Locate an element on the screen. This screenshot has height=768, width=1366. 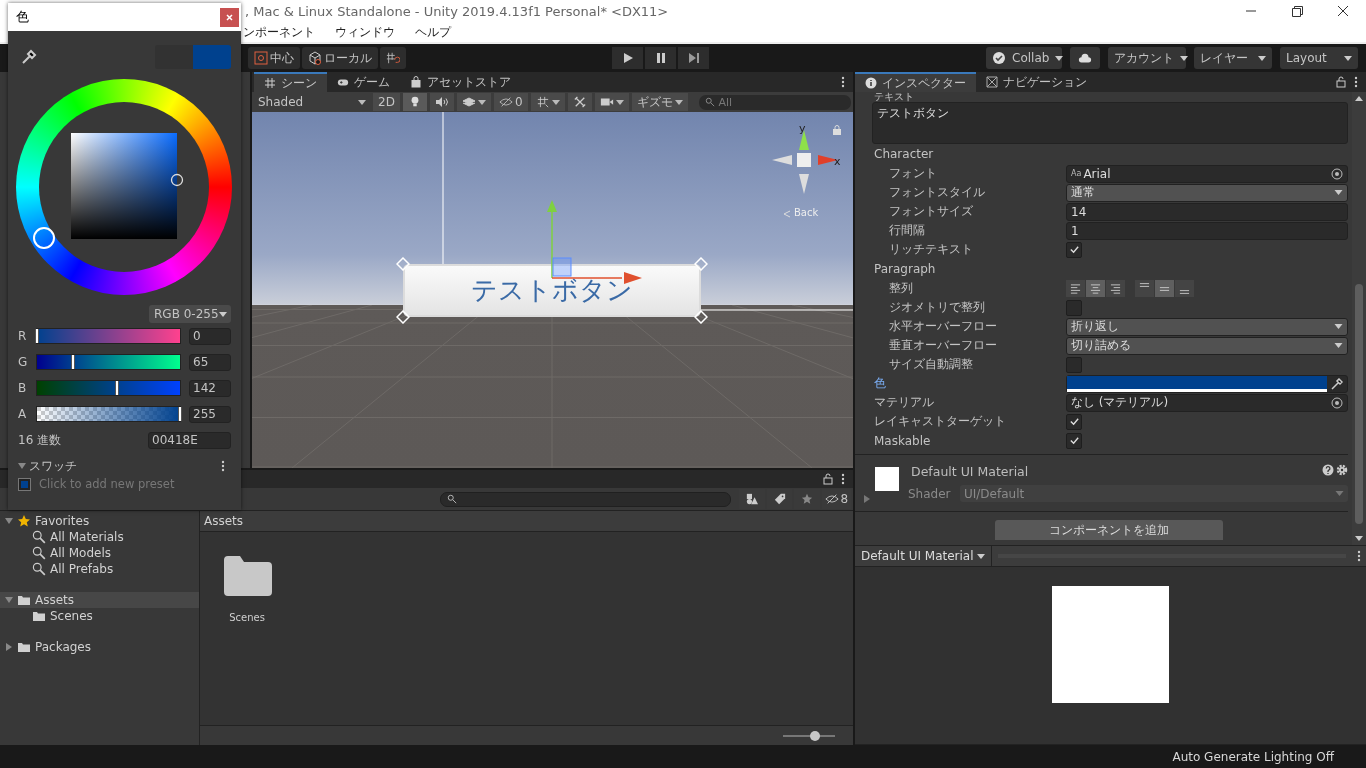
folder-icon is located at coordinates (247, 575).